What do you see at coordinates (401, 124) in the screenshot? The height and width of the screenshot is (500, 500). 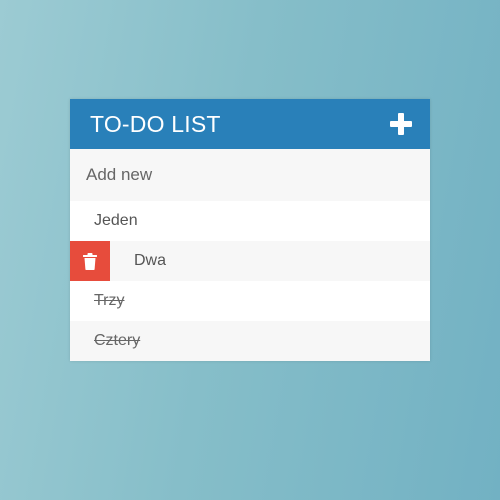 I see `plus-icon` at bounding box center [401, 124].